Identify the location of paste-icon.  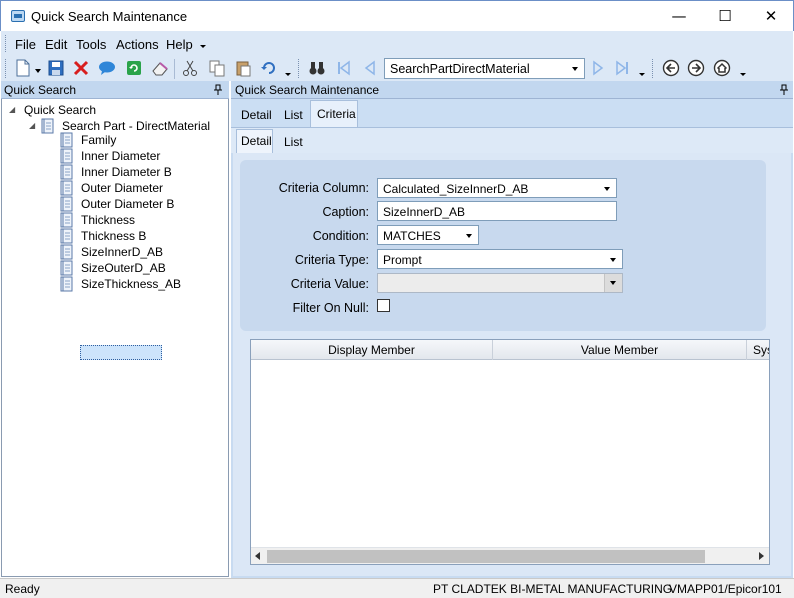
(243, 68).